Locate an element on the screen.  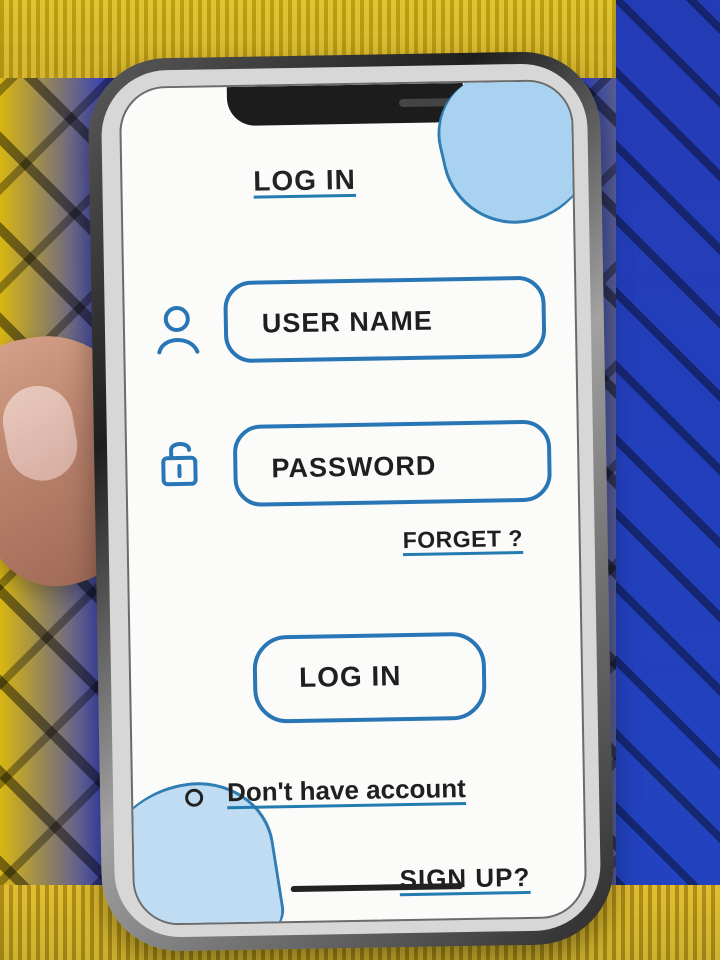
lock-icon is located at coordinates (179, 464).